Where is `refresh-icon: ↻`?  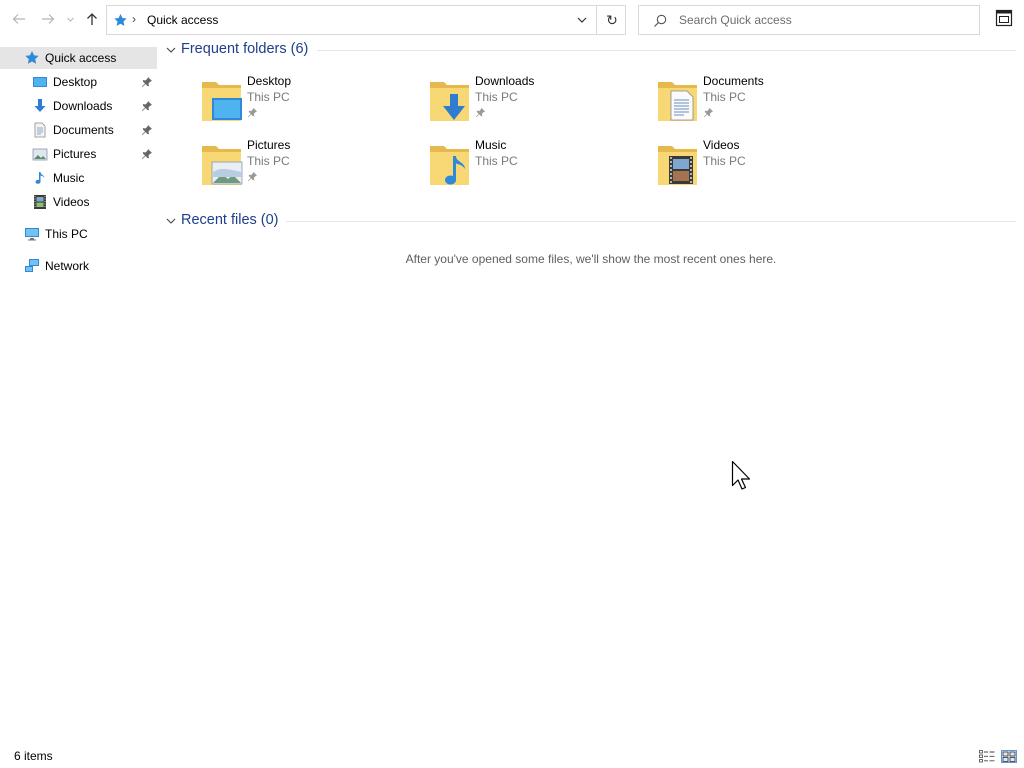 refresh-icon: ↻ is located at coordinates (612, 19).